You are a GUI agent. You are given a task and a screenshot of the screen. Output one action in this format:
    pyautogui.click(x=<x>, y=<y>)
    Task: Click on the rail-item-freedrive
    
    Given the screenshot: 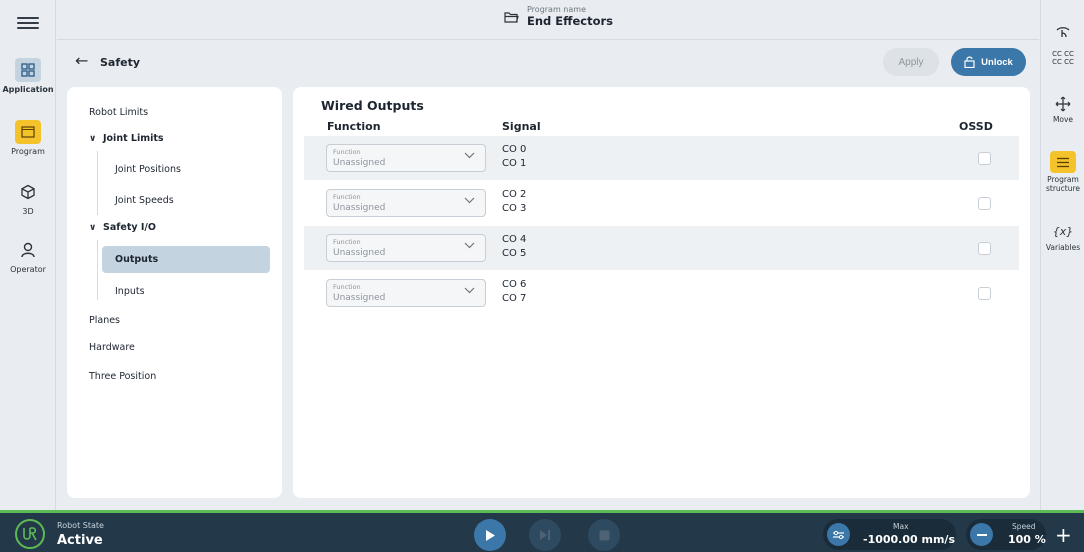 What is the action you would take?
    pyautogui.click(x=1062, y=33)
    